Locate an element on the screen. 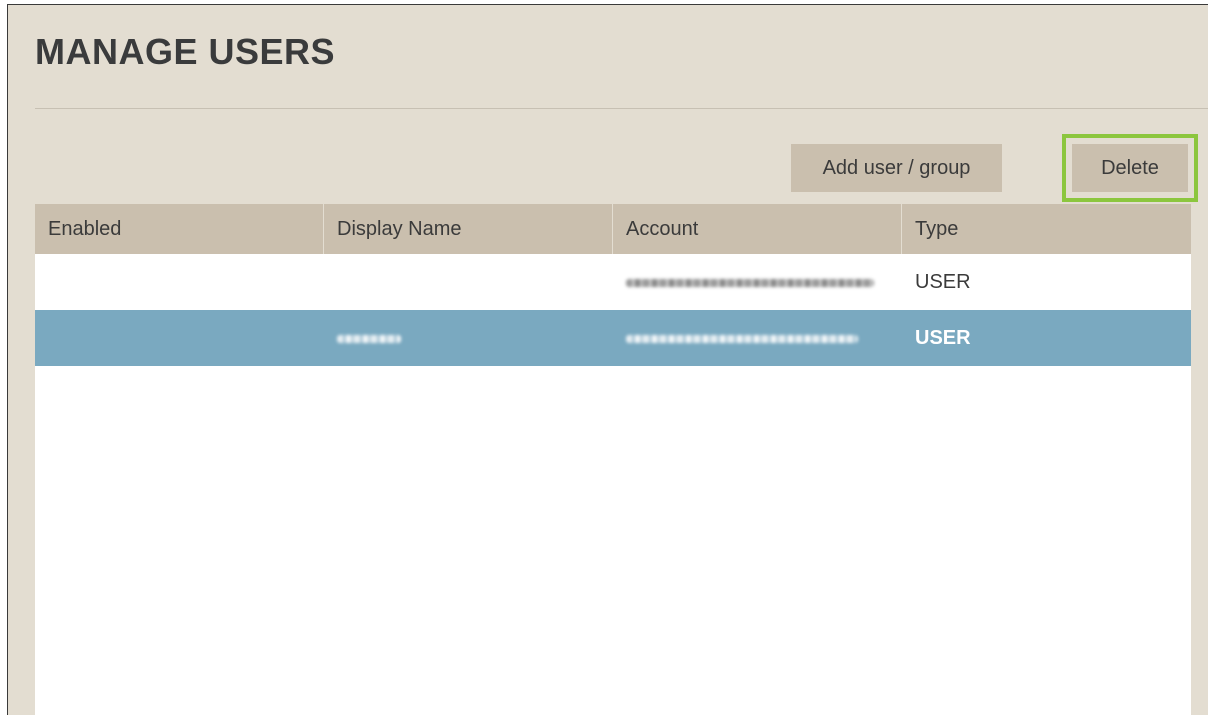 The image size is (1208, 720). delete-button-highlight: Delete is located at coordinates (1130, 168).